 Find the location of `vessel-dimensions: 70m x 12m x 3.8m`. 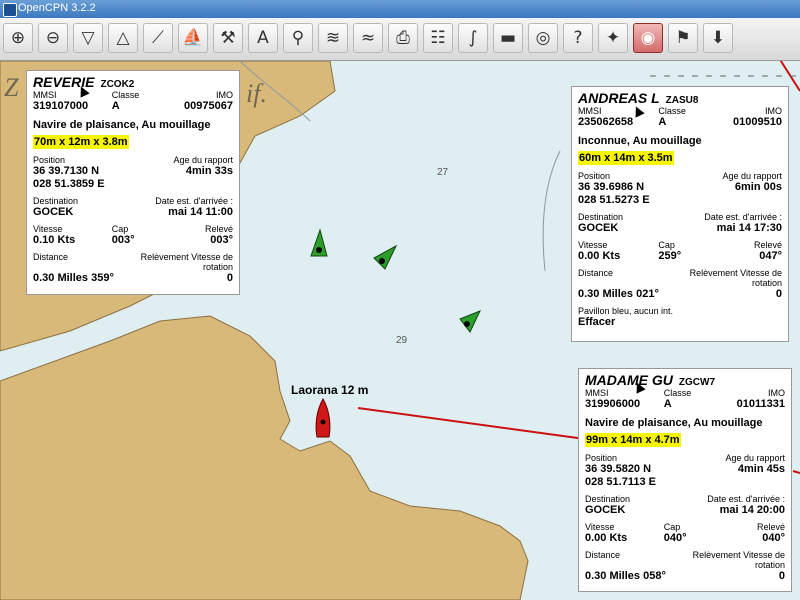

vessel-dimensions: 70m x 12m x 3.8m is located at coordinates (81, 142).